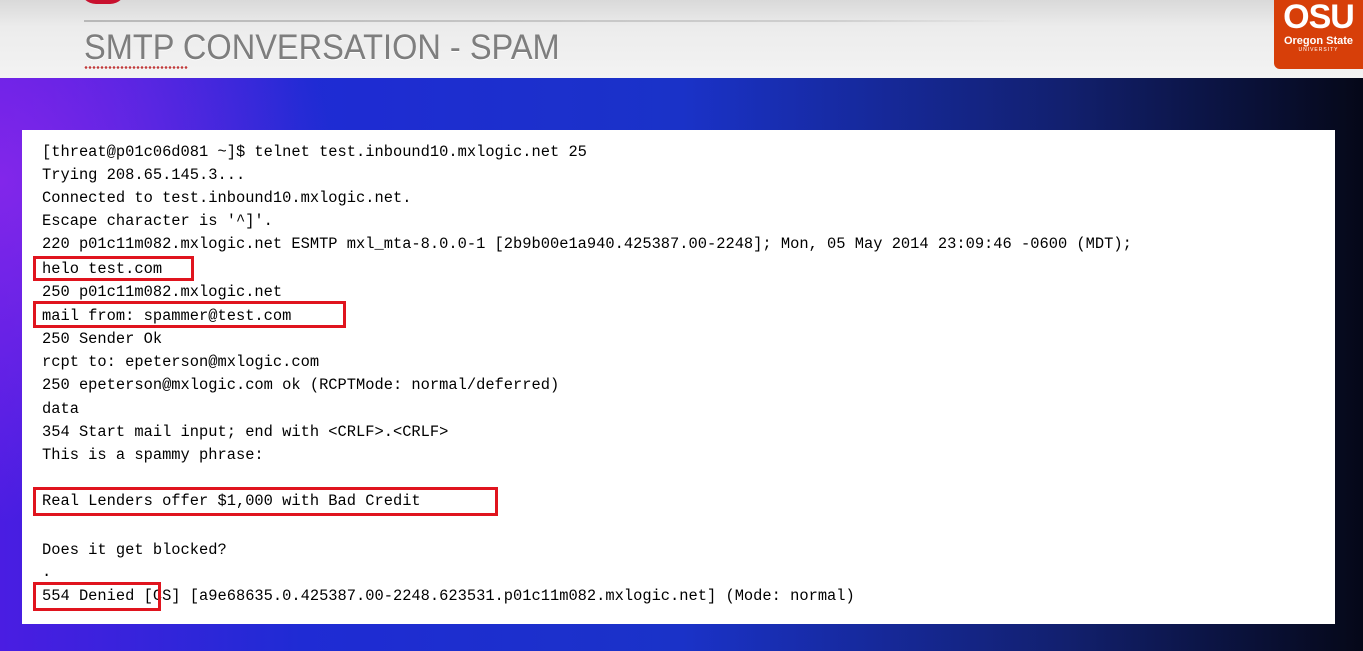  I want to click on highlight-helo, so click(113, 268).